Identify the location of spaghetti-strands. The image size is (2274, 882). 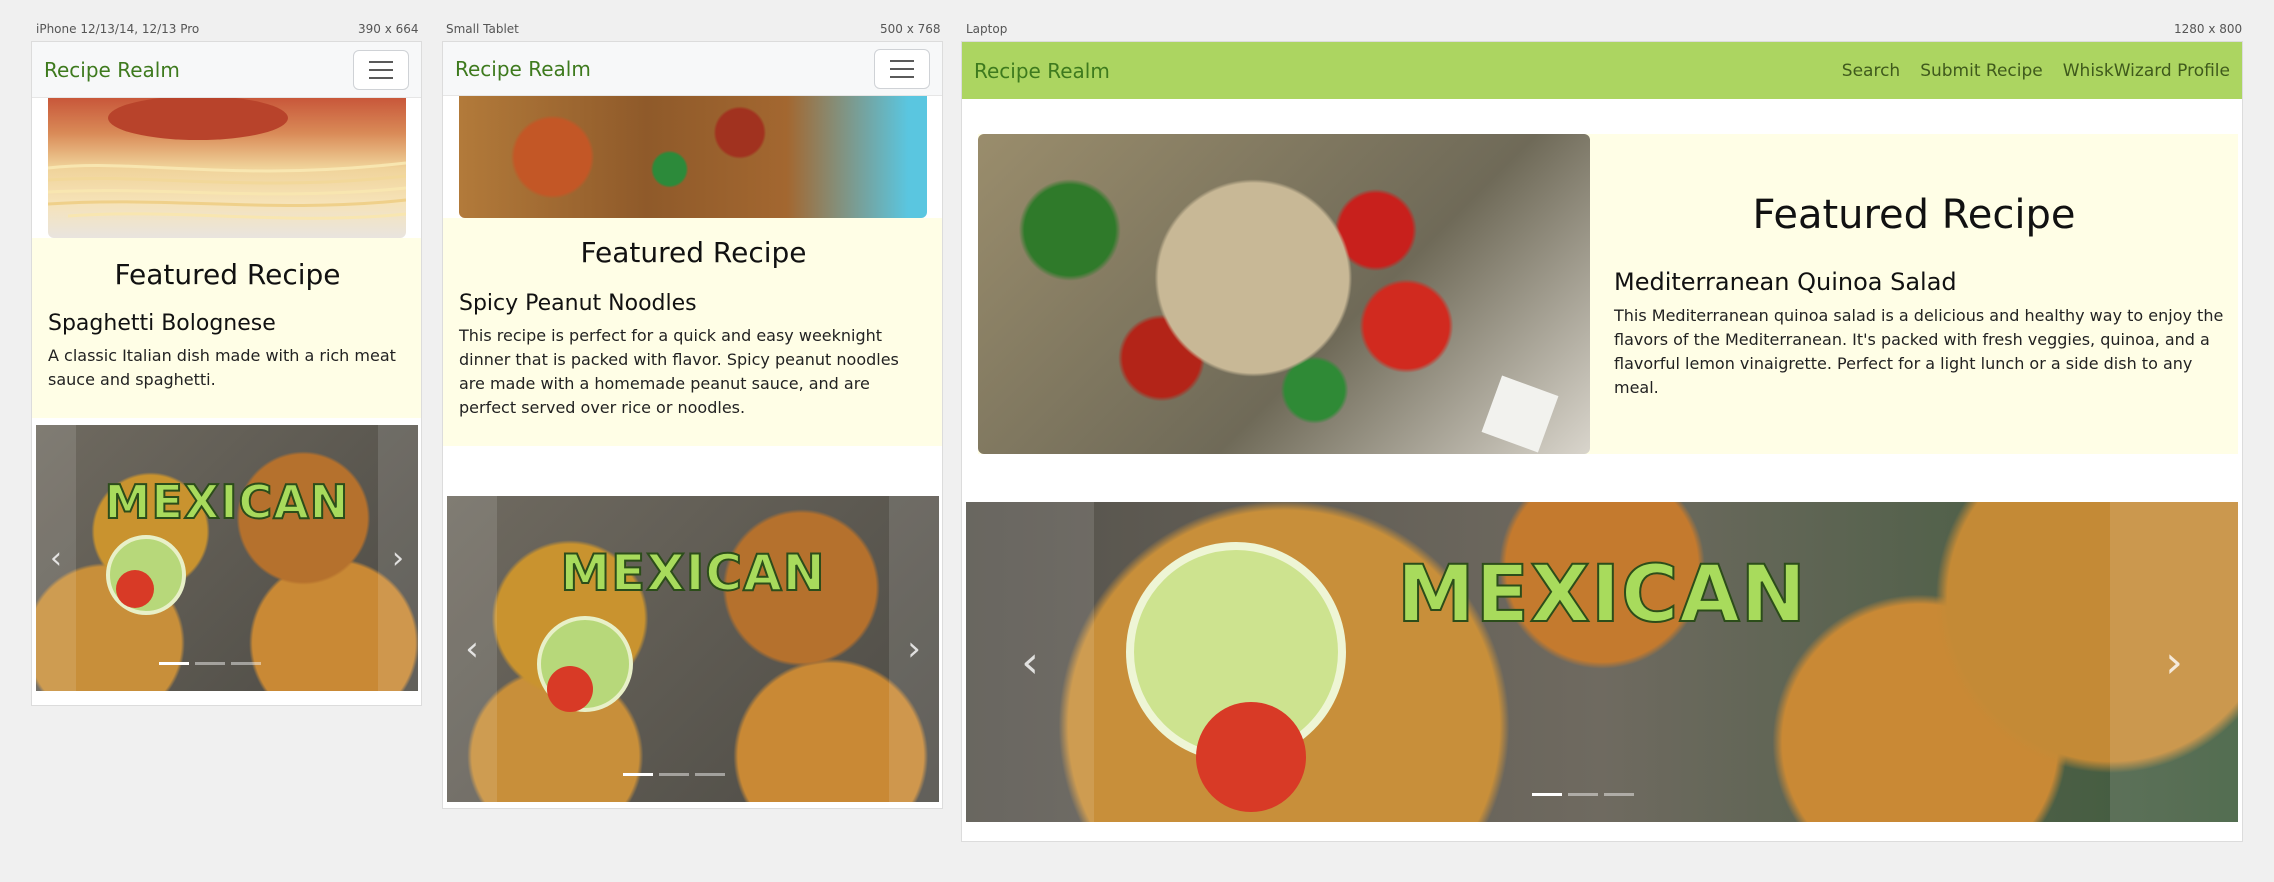
(227, 159).